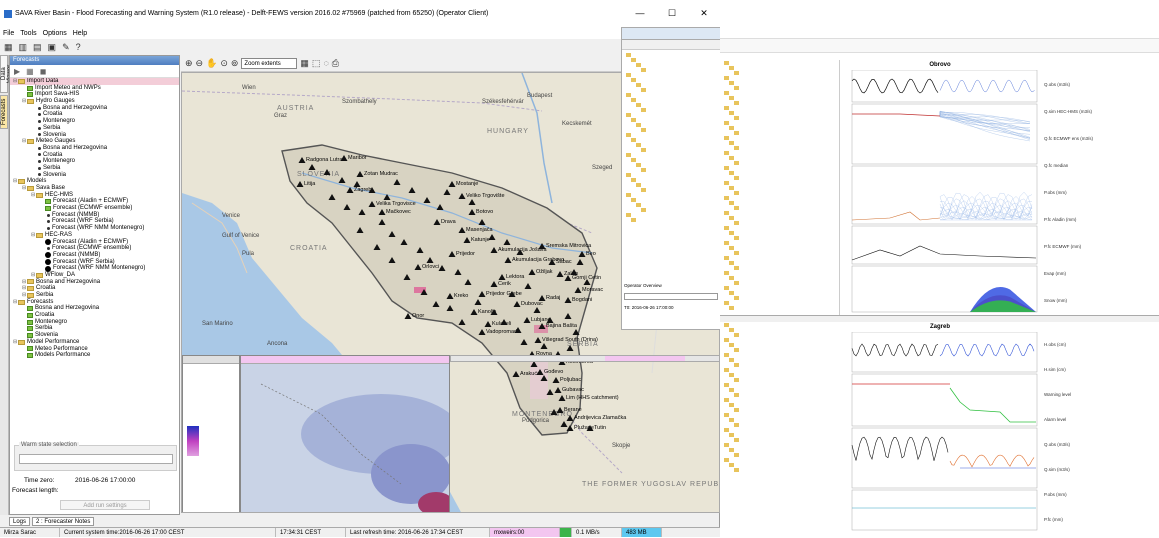 The width and height of the screenshot is (1159, 538). Describe the element at coordinates (584, 358) in the screenshot. I see `time-slider` at that location.